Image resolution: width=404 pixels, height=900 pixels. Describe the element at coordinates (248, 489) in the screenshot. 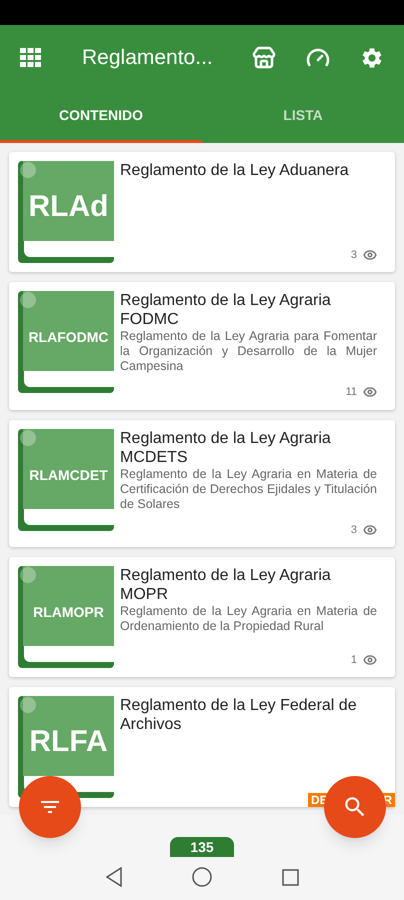

I see `document-description: Reglamento de la Ley Agraria en Materia de Certificación de Derechos Ejidales y Titulación de Solares` at that location.